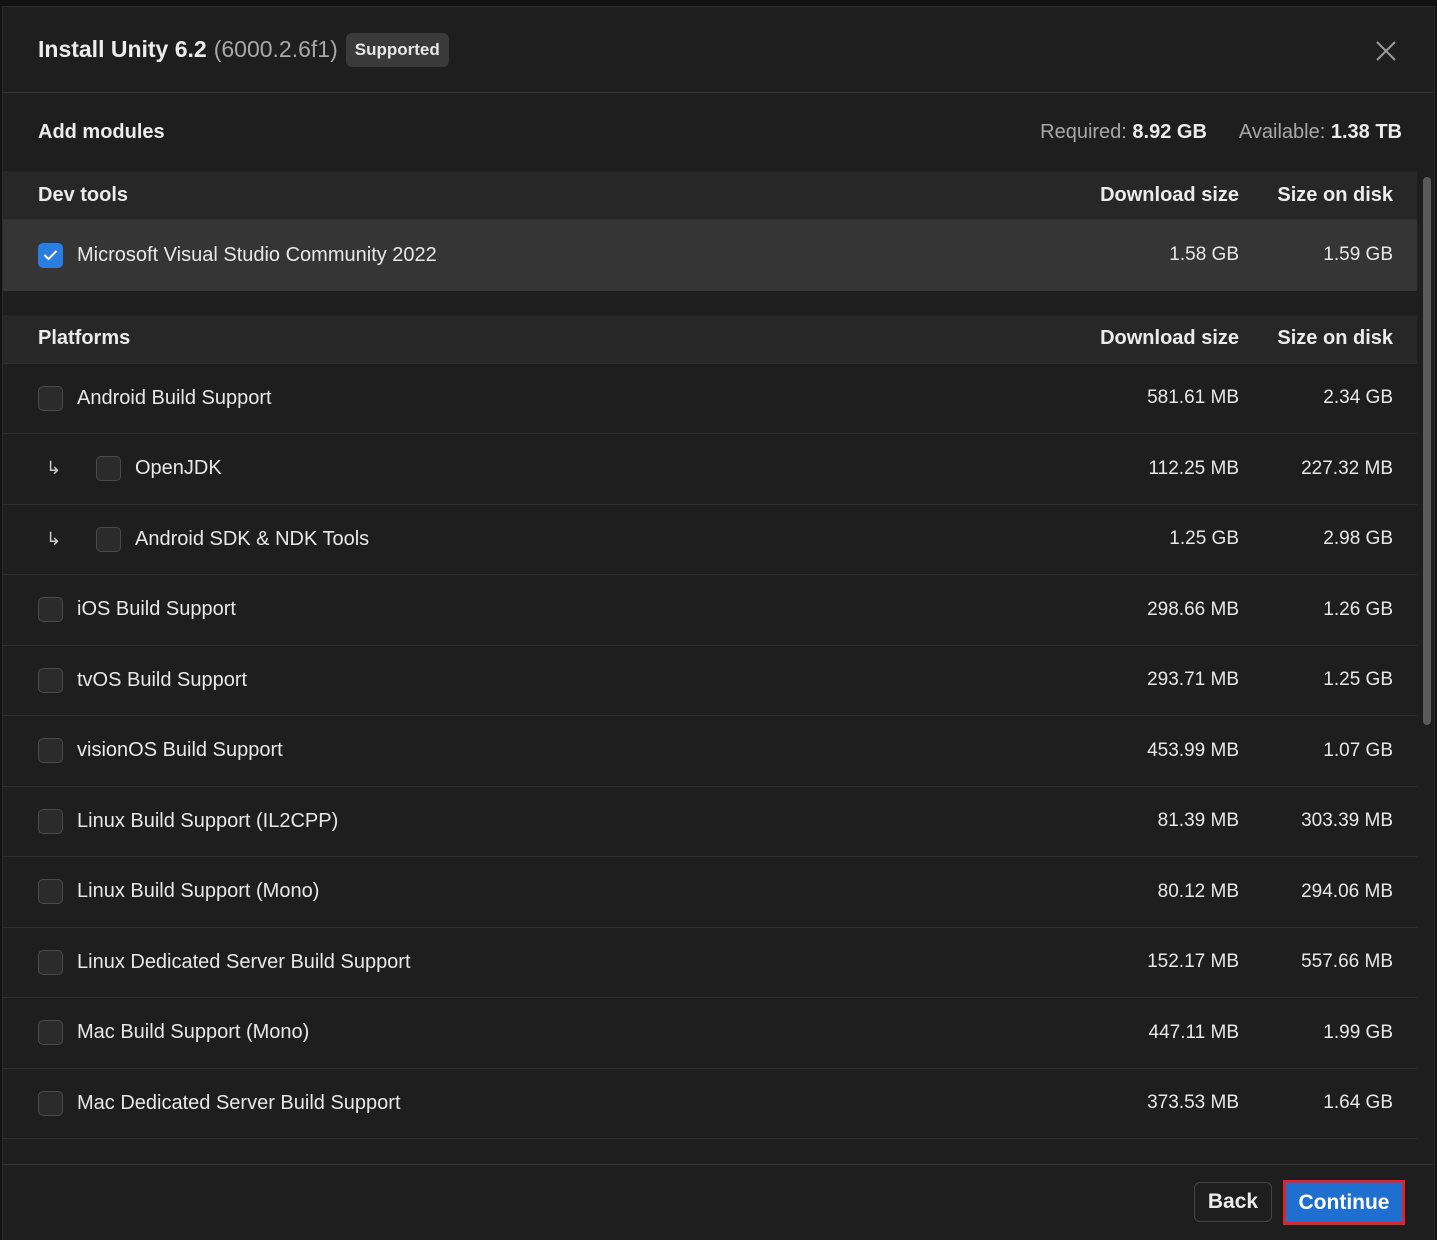 This screenshot has height=1240, width=1437. Describe the element at coordinates (1204, 539) in the screenshot. I see `download-size: 1.25 GB` at that location.